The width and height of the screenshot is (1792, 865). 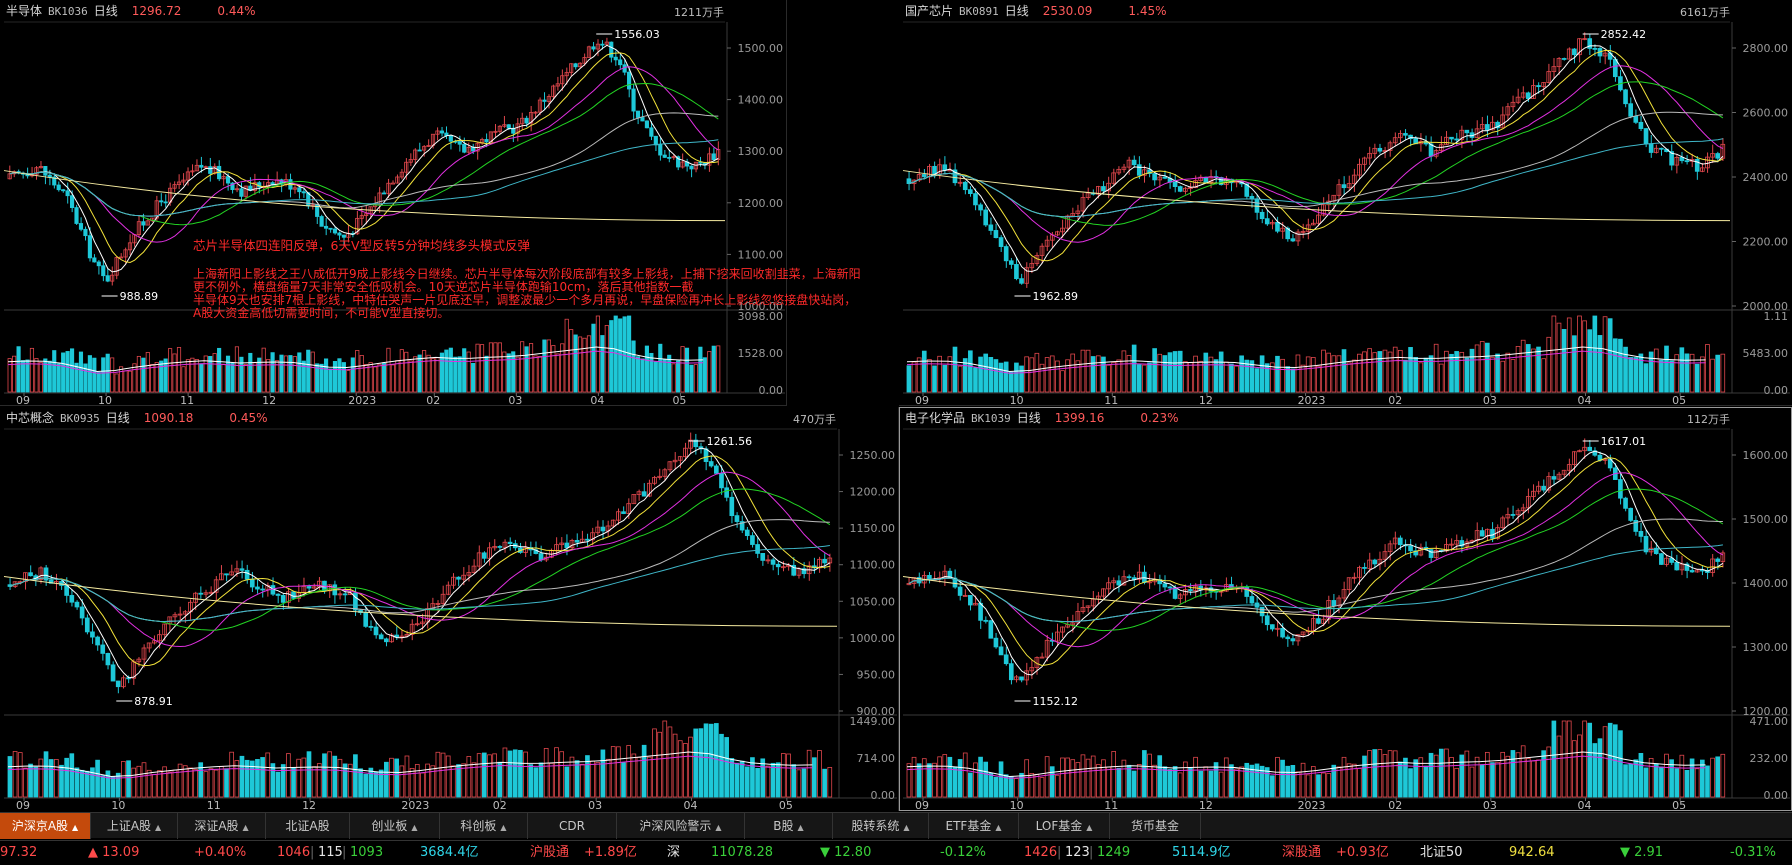 What do you see at coordinates (761, 316) in the screenshot?
I see `volume-tick-label: 3098.00` at bounding box center [761, 316].